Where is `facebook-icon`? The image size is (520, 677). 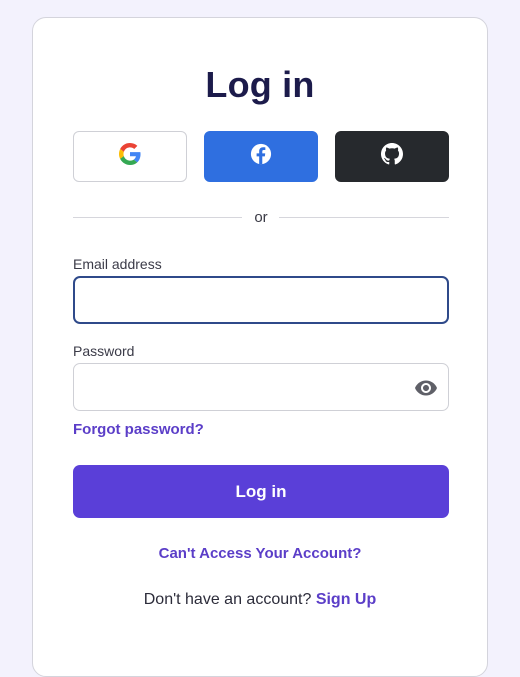 facebook-icon is located at coordinates (261, 156).